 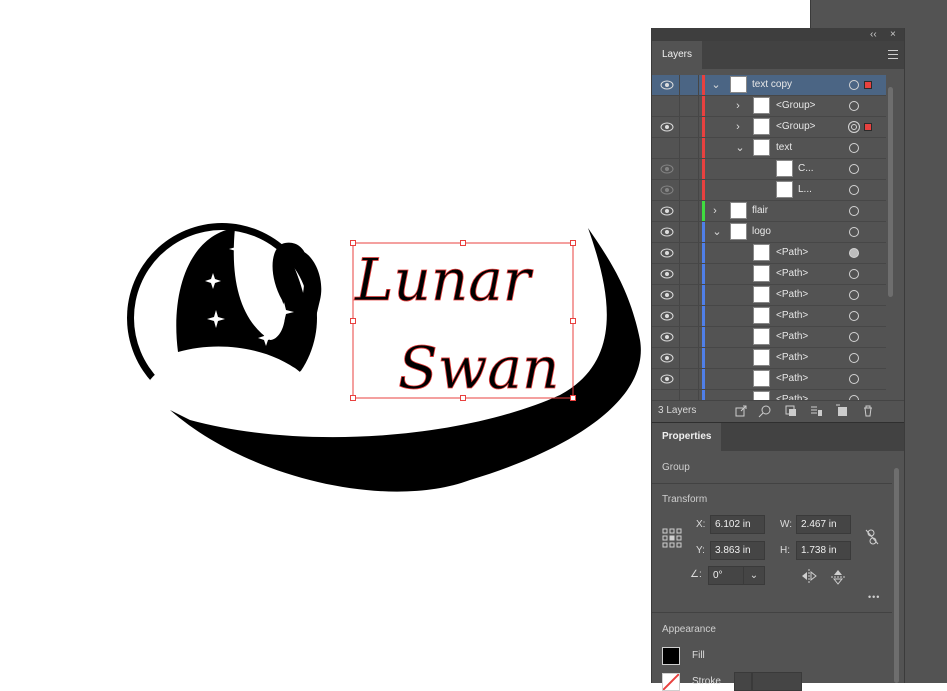 I want to click on search-icon, so click(x=765, y=411).